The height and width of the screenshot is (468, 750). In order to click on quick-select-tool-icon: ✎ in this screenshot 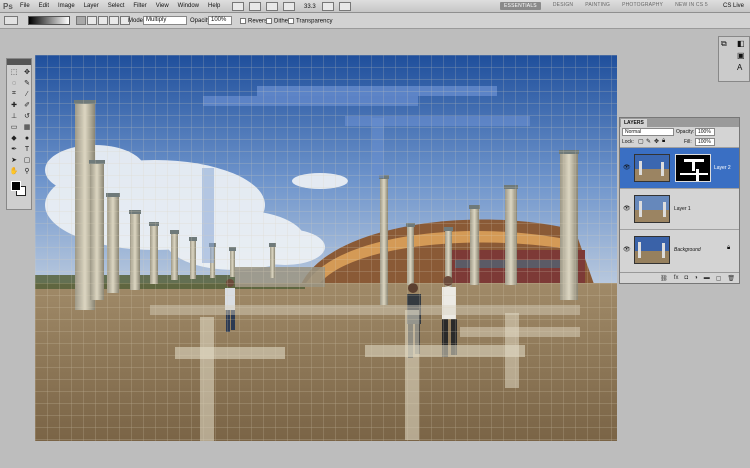, I will do `click(27, 83)`.